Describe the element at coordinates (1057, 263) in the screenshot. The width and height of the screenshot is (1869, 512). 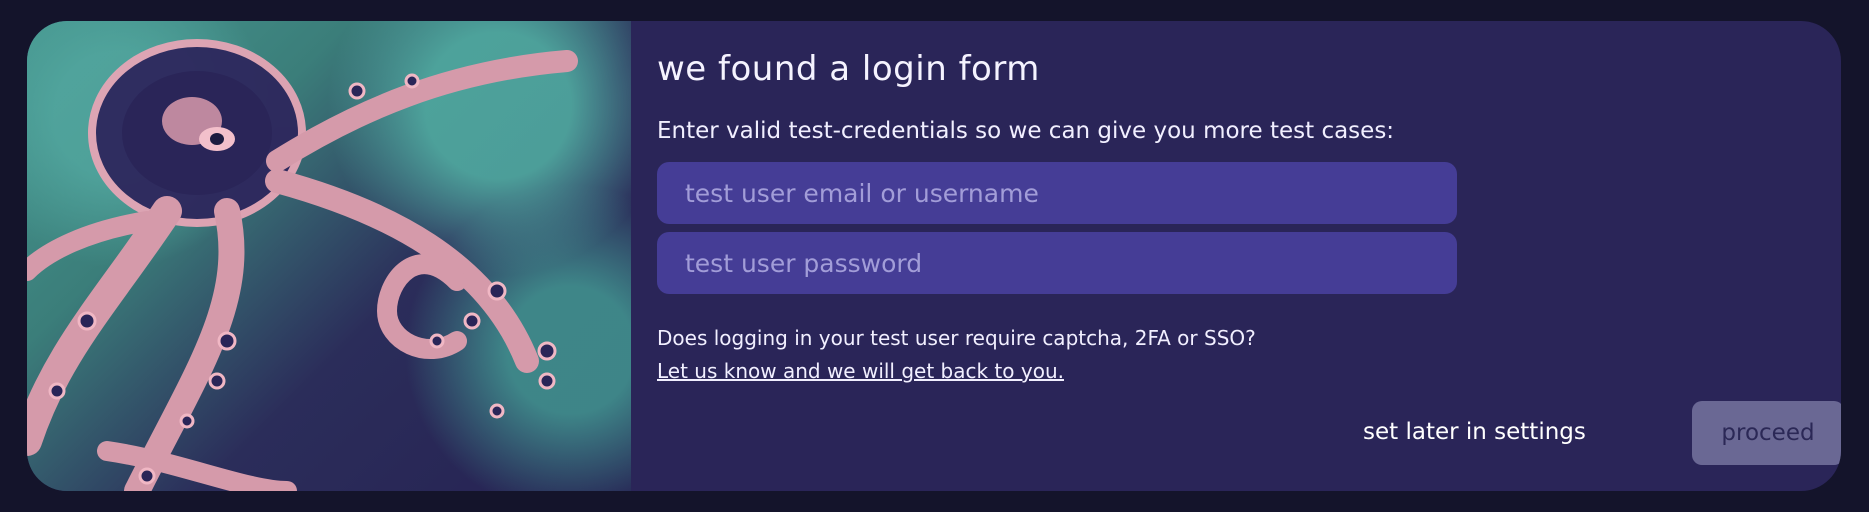
I see `password-field` at that location.